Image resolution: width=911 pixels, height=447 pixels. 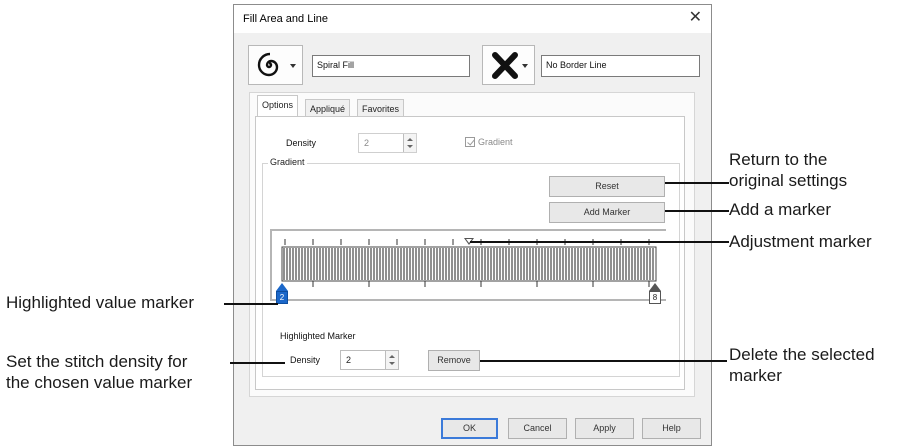 What do you see at coordinates (251, 304) in the screenshot?
I see `callout-line-highlighted` at bounding box center [251, 304].